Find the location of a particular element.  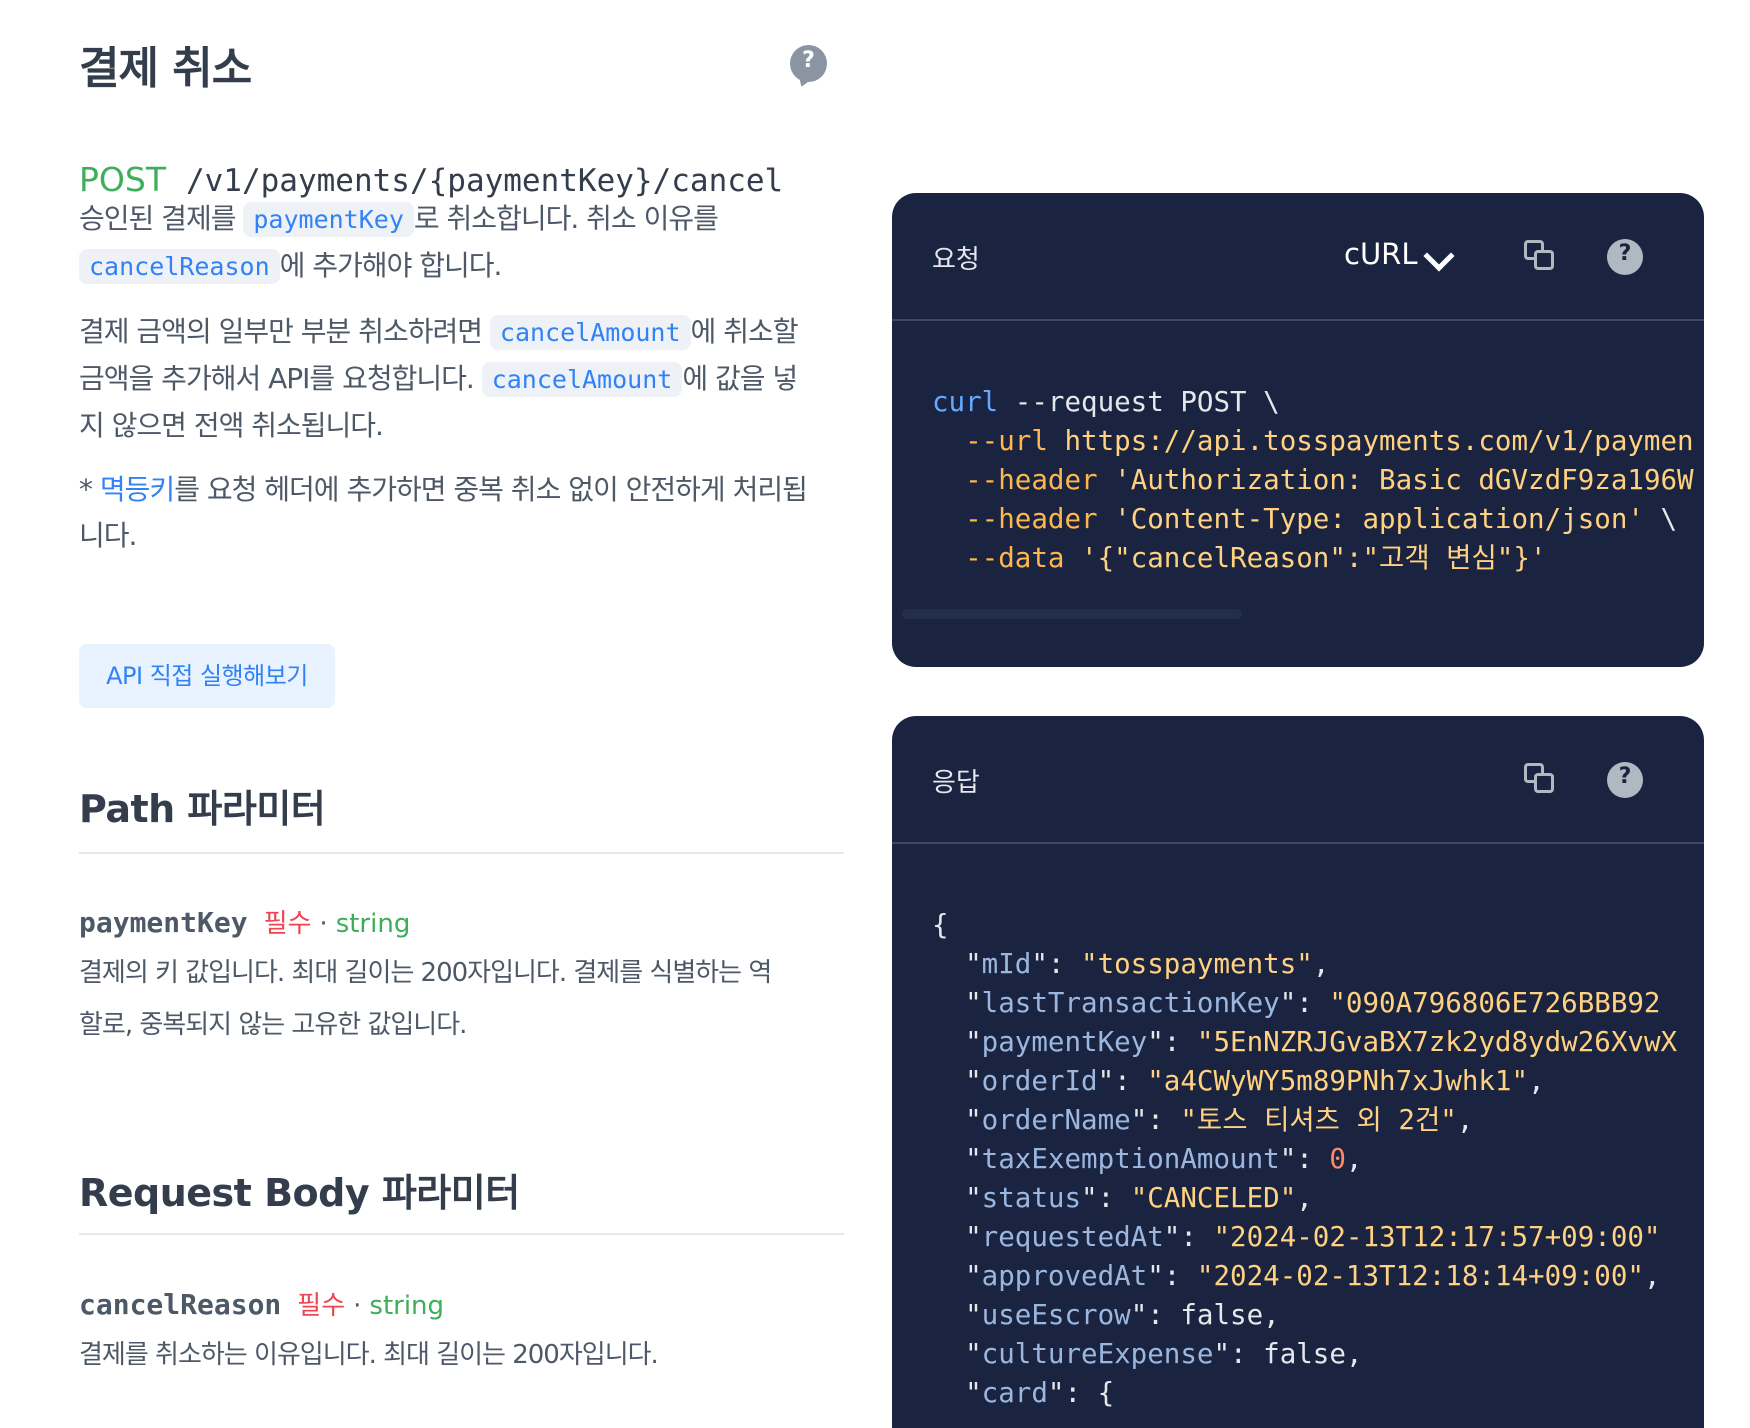

response-panel-header: 응답 is located at coordinates (1298, 780).